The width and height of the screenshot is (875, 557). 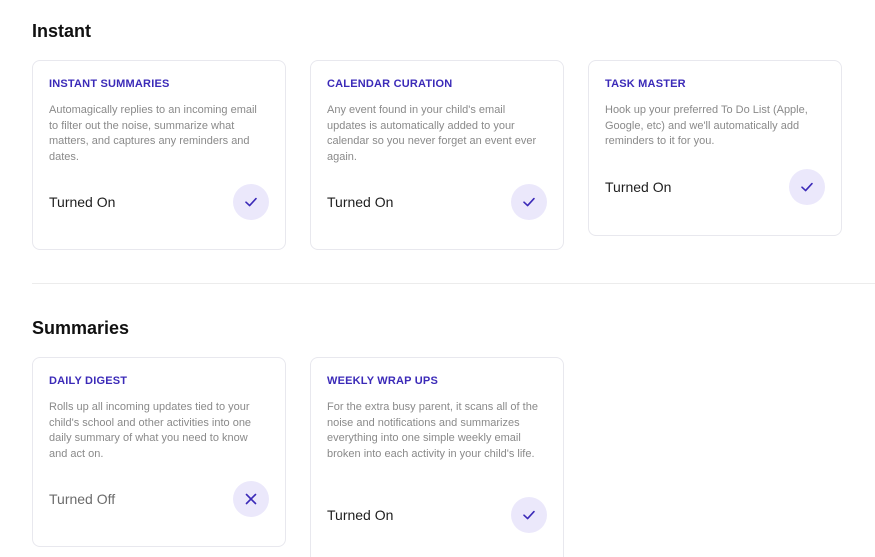 What do you see at coordinates (453, 283) in the screenshot?
I see `section-divider` at bounding box center [453, 283].